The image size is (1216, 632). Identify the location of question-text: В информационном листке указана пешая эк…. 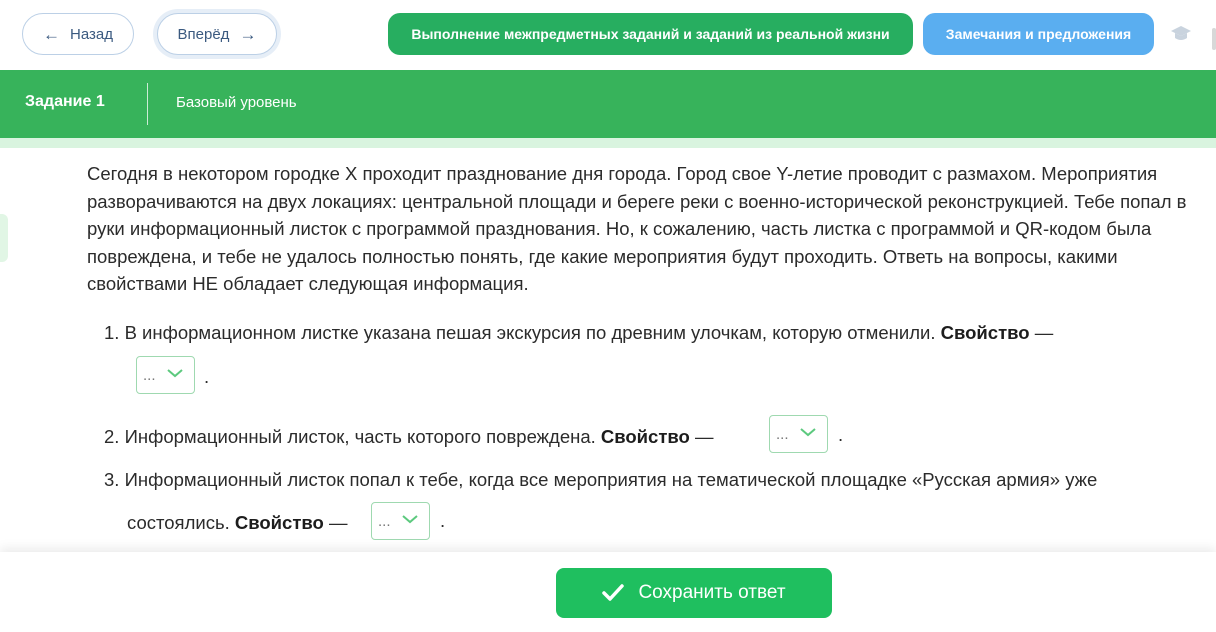
(530, 332).